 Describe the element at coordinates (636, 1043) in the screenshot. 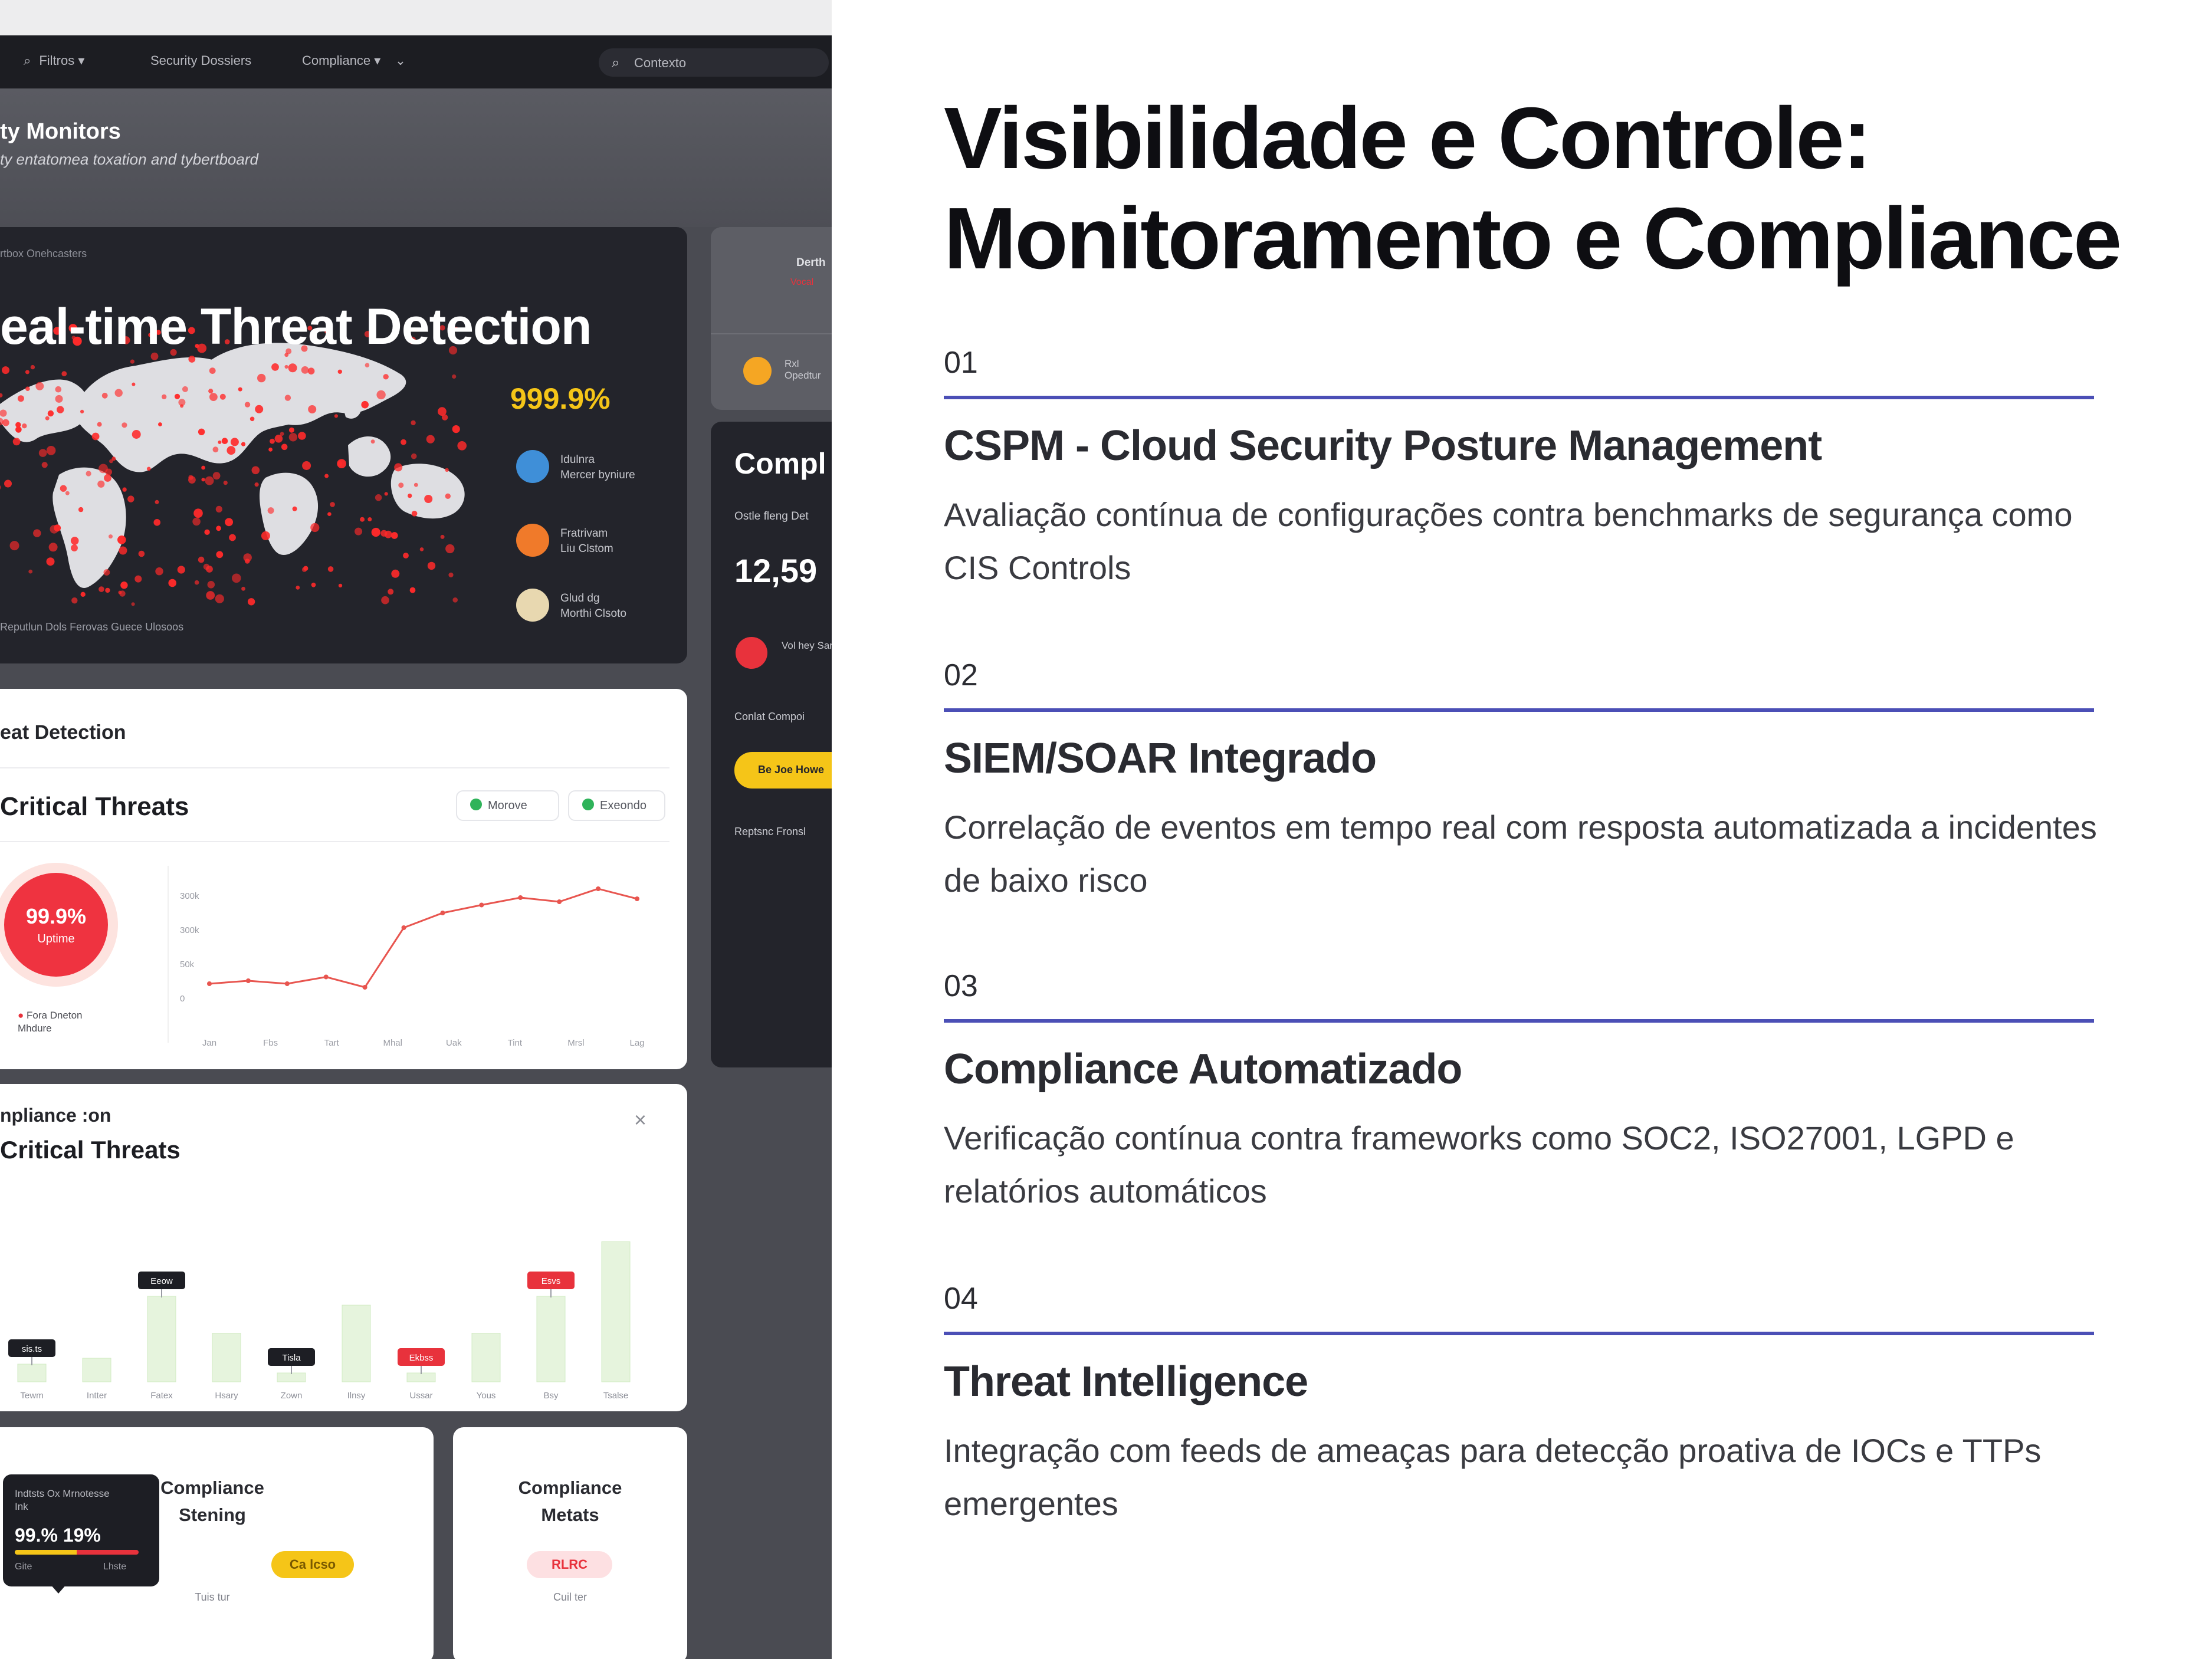

I see `x-tick-label: Lag` at that location.